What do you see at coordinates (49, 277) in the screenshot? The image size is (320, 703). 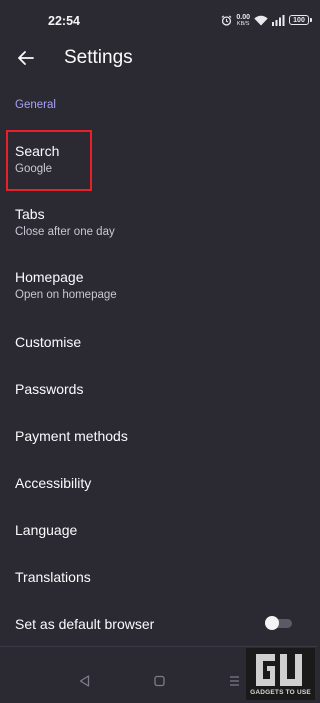 I see `settings-item-label: Homepage` at bounding box center [49, 277].